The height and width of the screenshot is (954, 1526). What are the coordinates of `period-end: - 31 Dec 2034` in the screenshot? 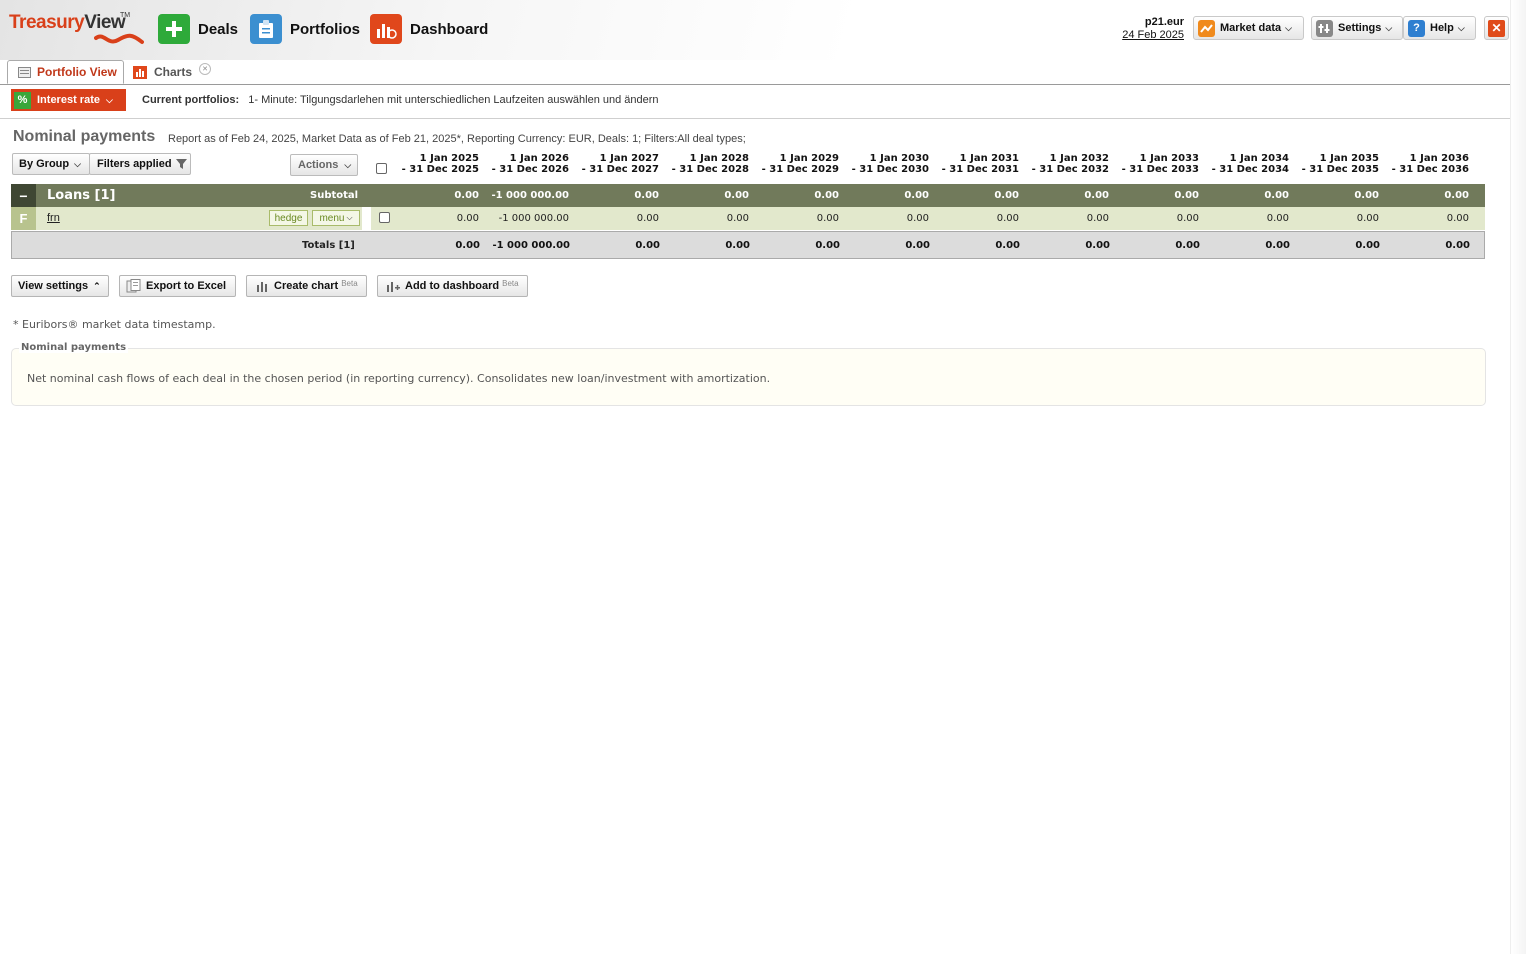 It's located at (1250, 169).